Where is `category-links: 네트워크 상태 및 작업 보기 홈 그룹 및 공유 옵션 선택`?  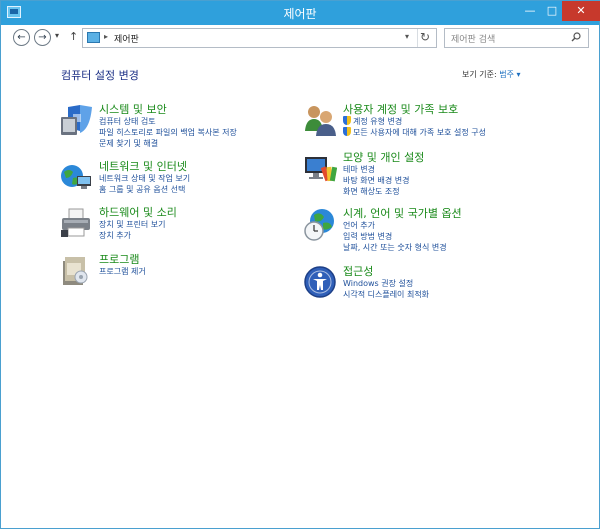 category-links: 네트워크 상태 및 작업 보기 홈 그룹 및 공유 옵션 선택 is located at coordinates (144, 184).